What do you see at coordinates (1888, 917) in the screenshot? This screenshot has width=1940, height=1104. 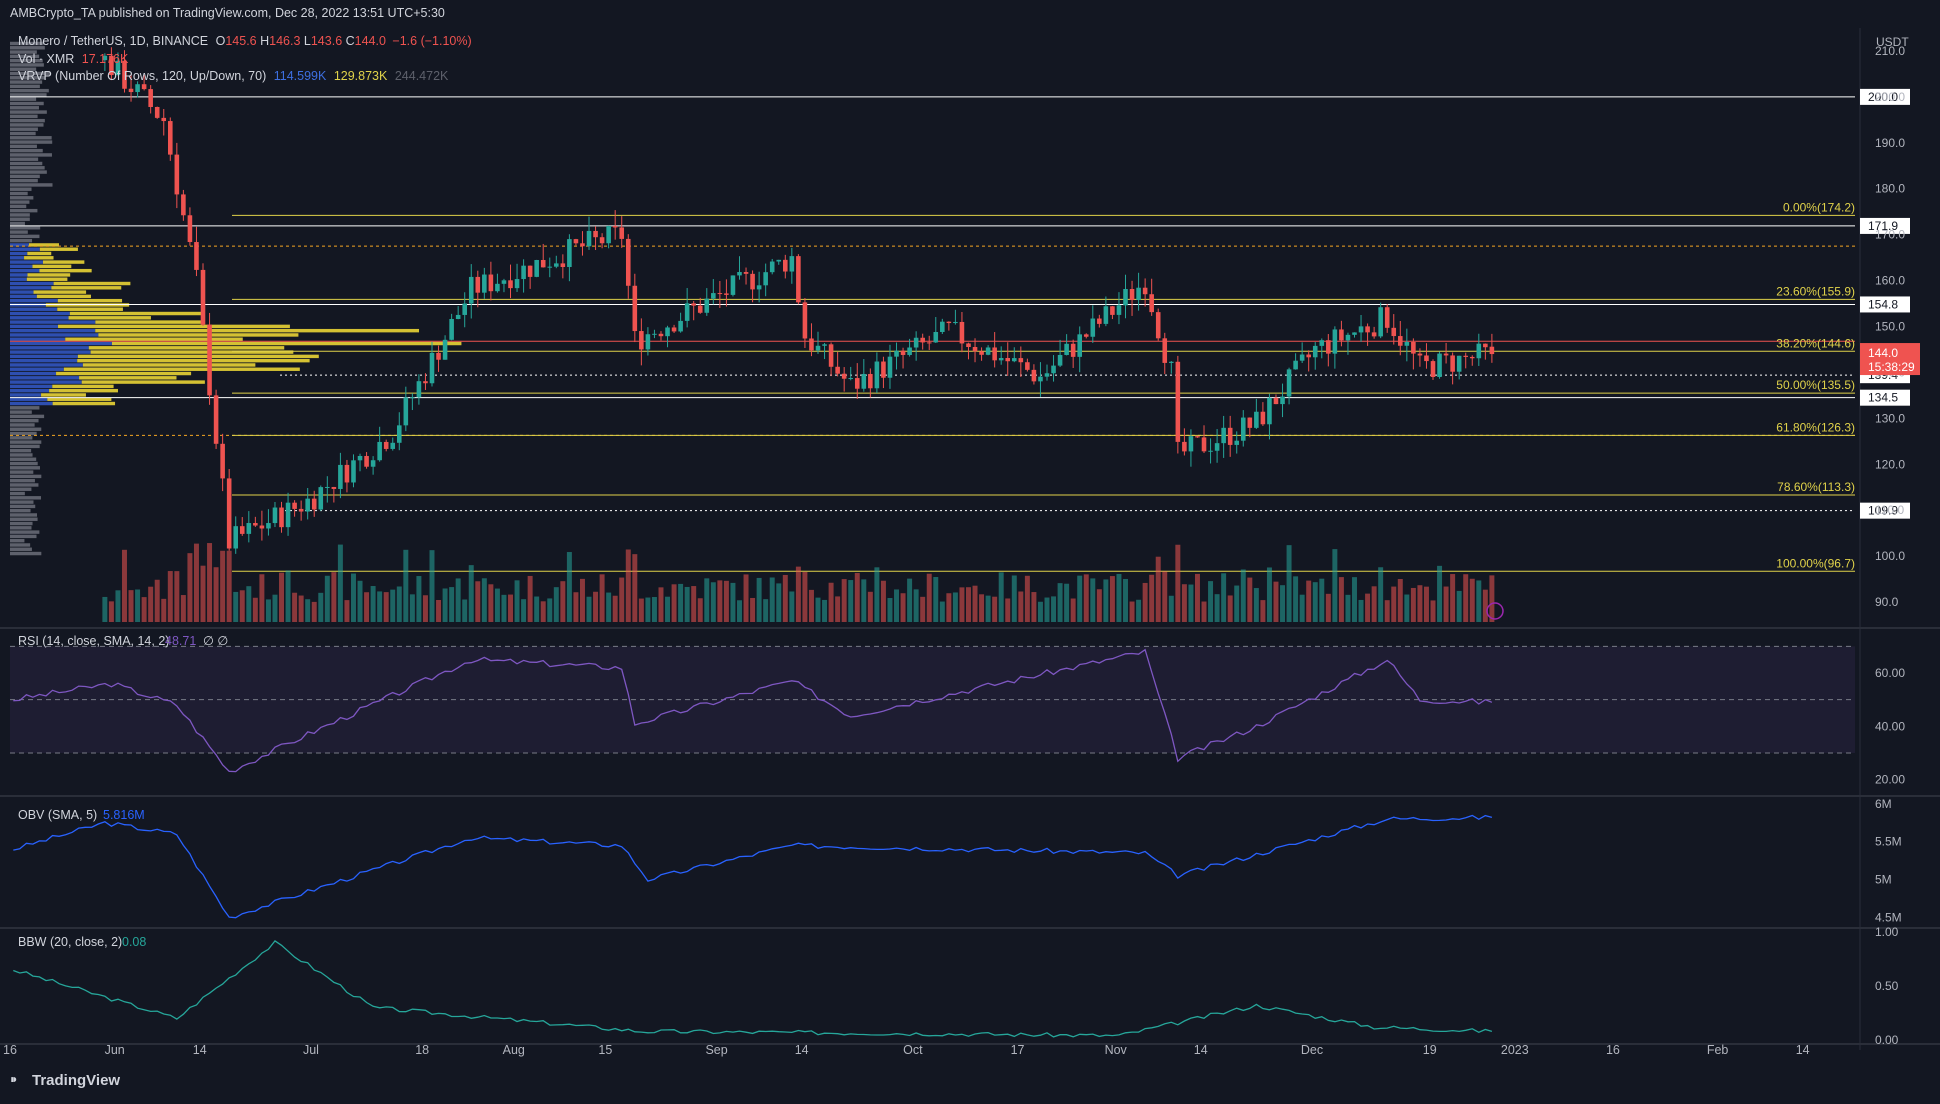 I see `obv-axis-tick: 4.5M` at bounding box center [1888, 917].